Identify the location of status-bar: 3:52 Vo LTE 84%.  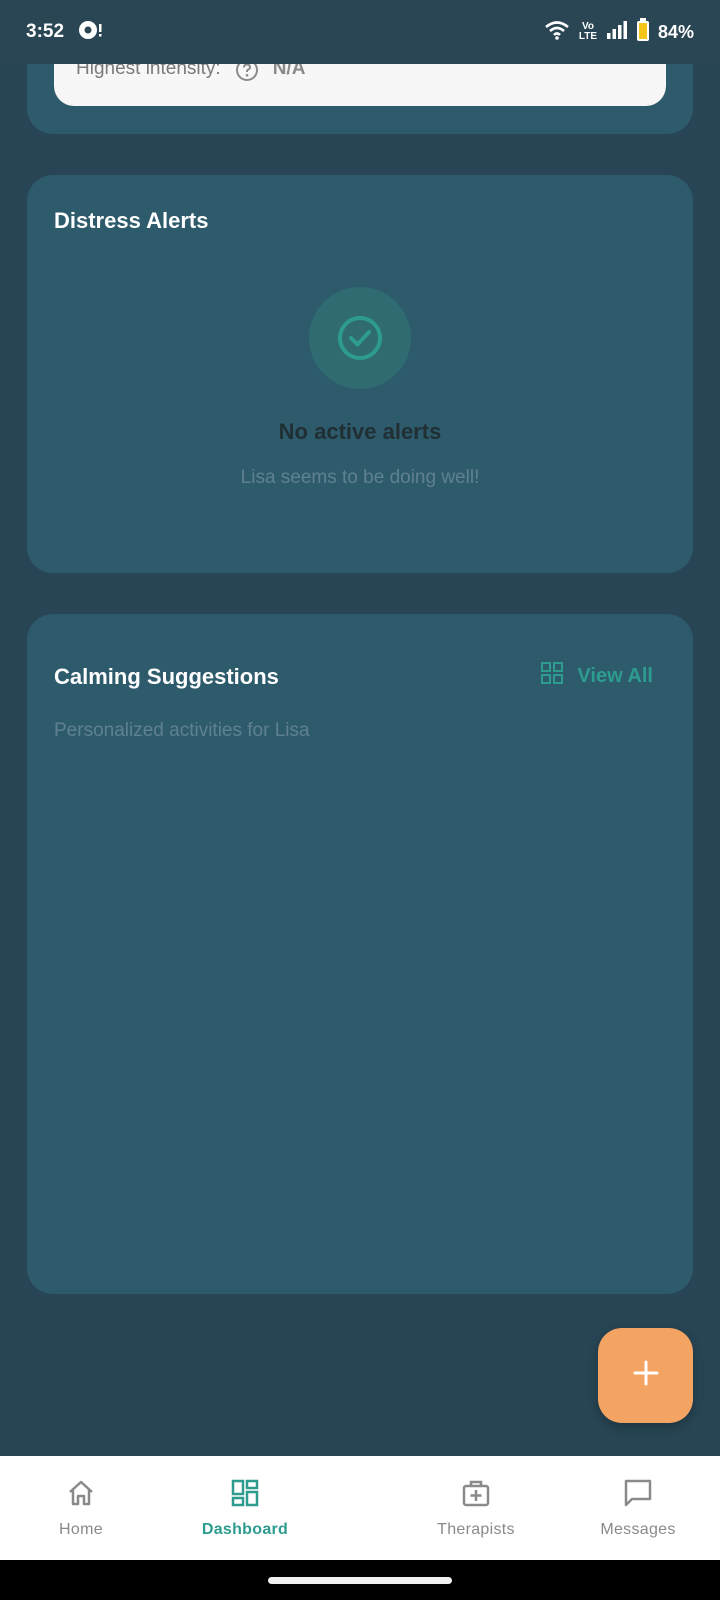
(360, 32).